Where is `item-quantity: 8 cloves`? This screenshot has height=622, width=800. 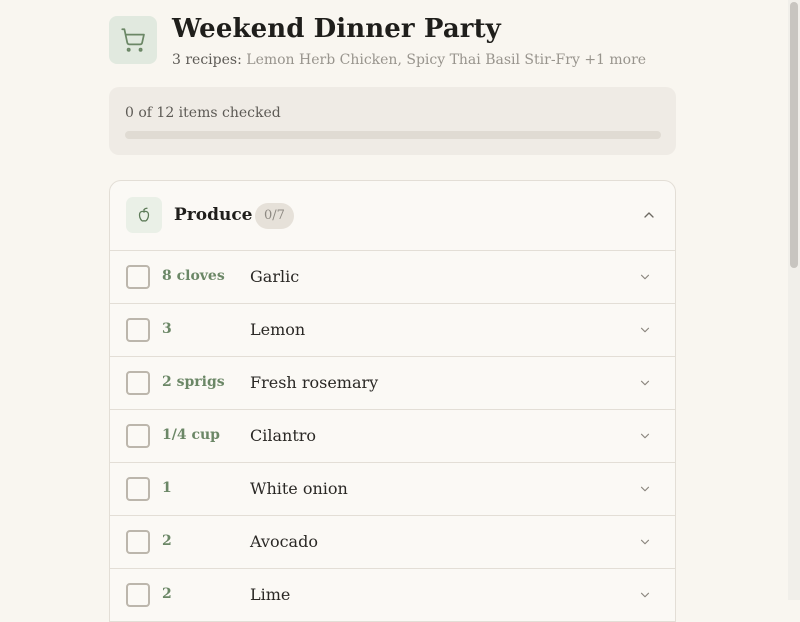 item-quantity: 8 cloves is located at coordinates (193, 276).